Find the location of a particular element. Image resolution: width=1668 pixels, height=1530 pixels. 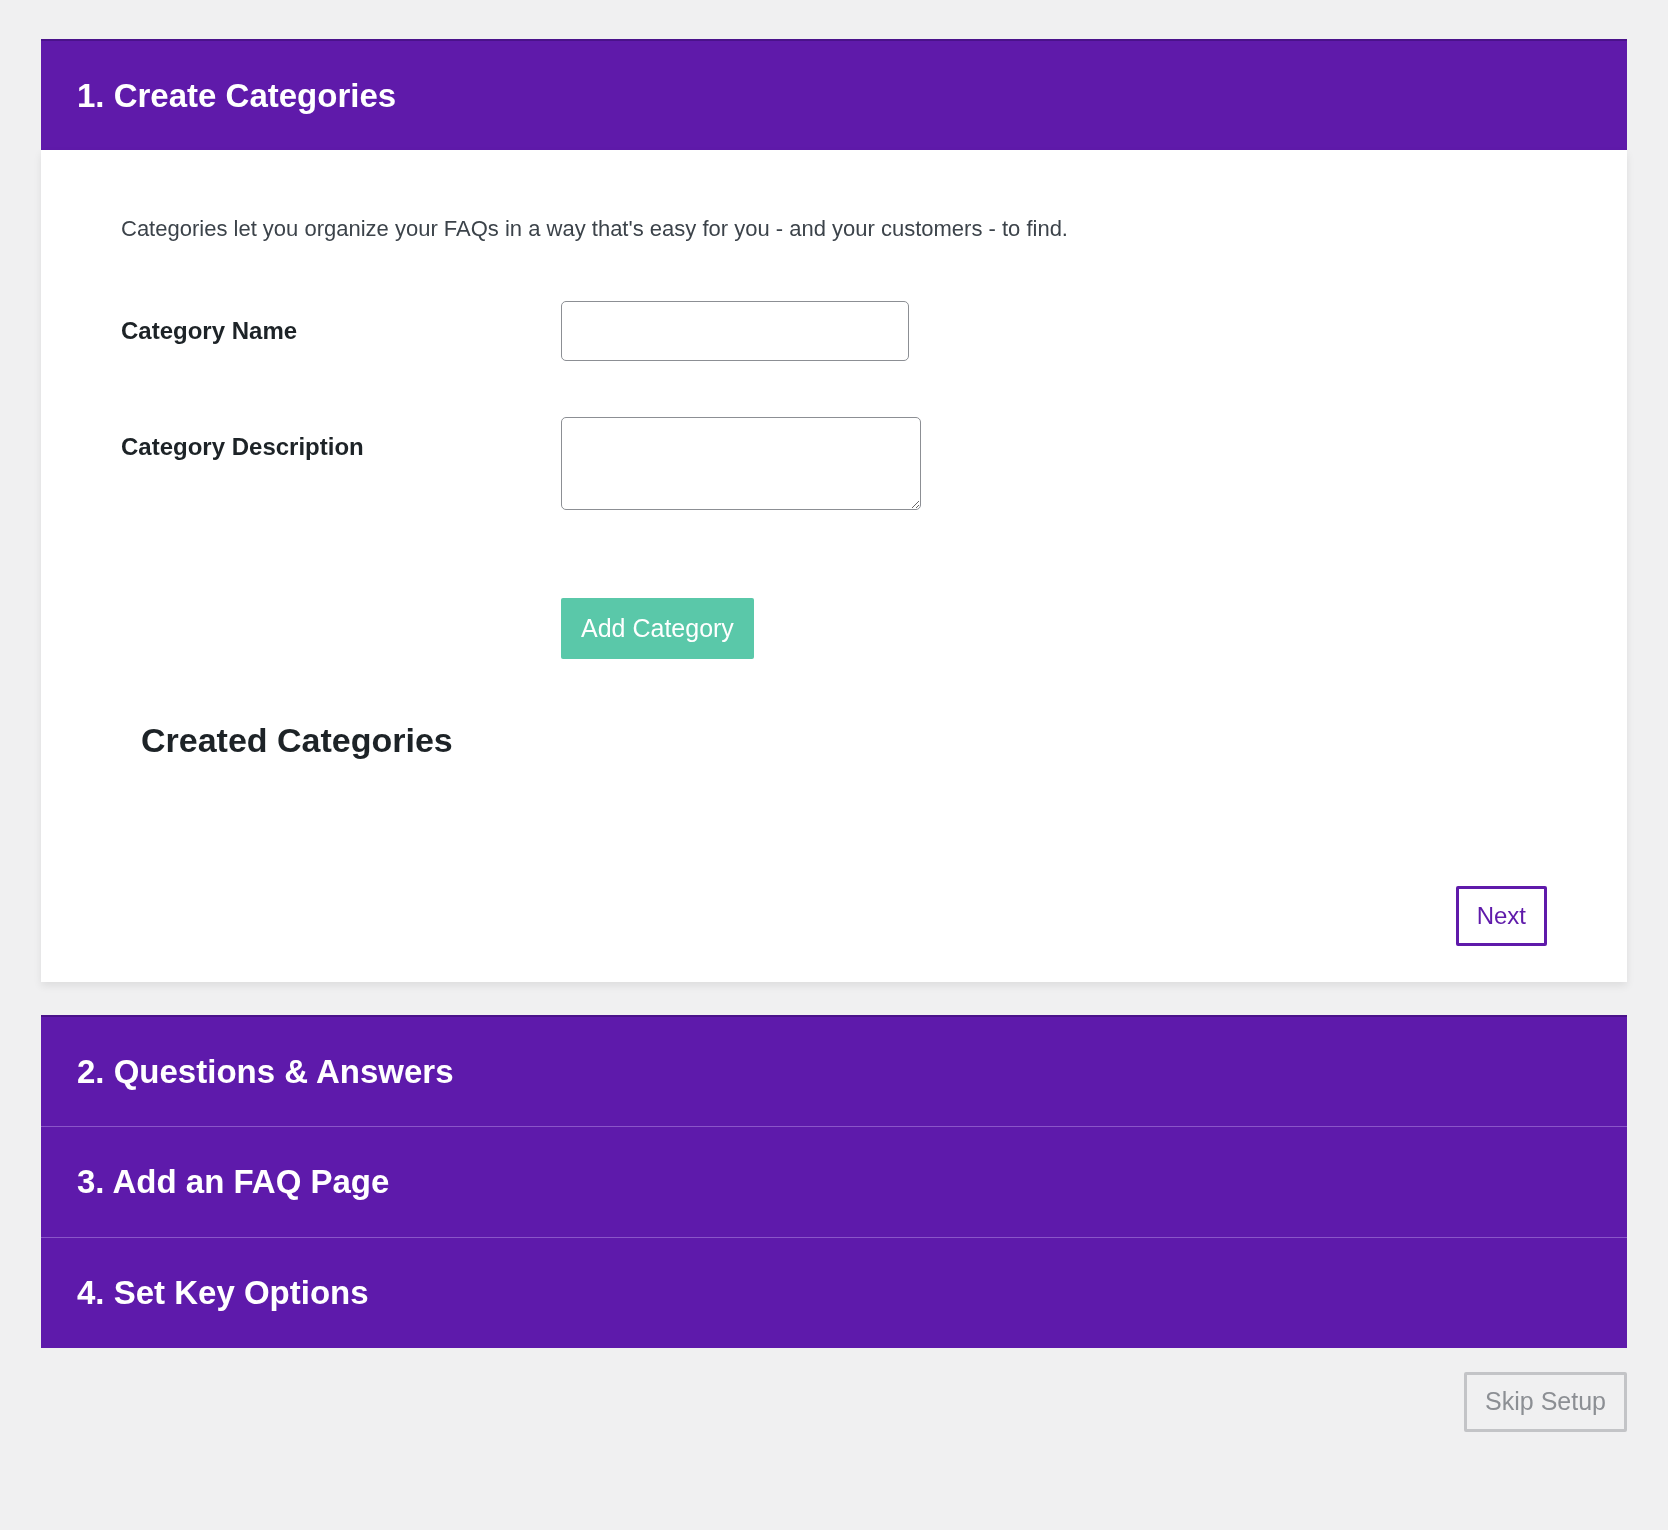

next-button: Next is located at coordinates (1501, 916).